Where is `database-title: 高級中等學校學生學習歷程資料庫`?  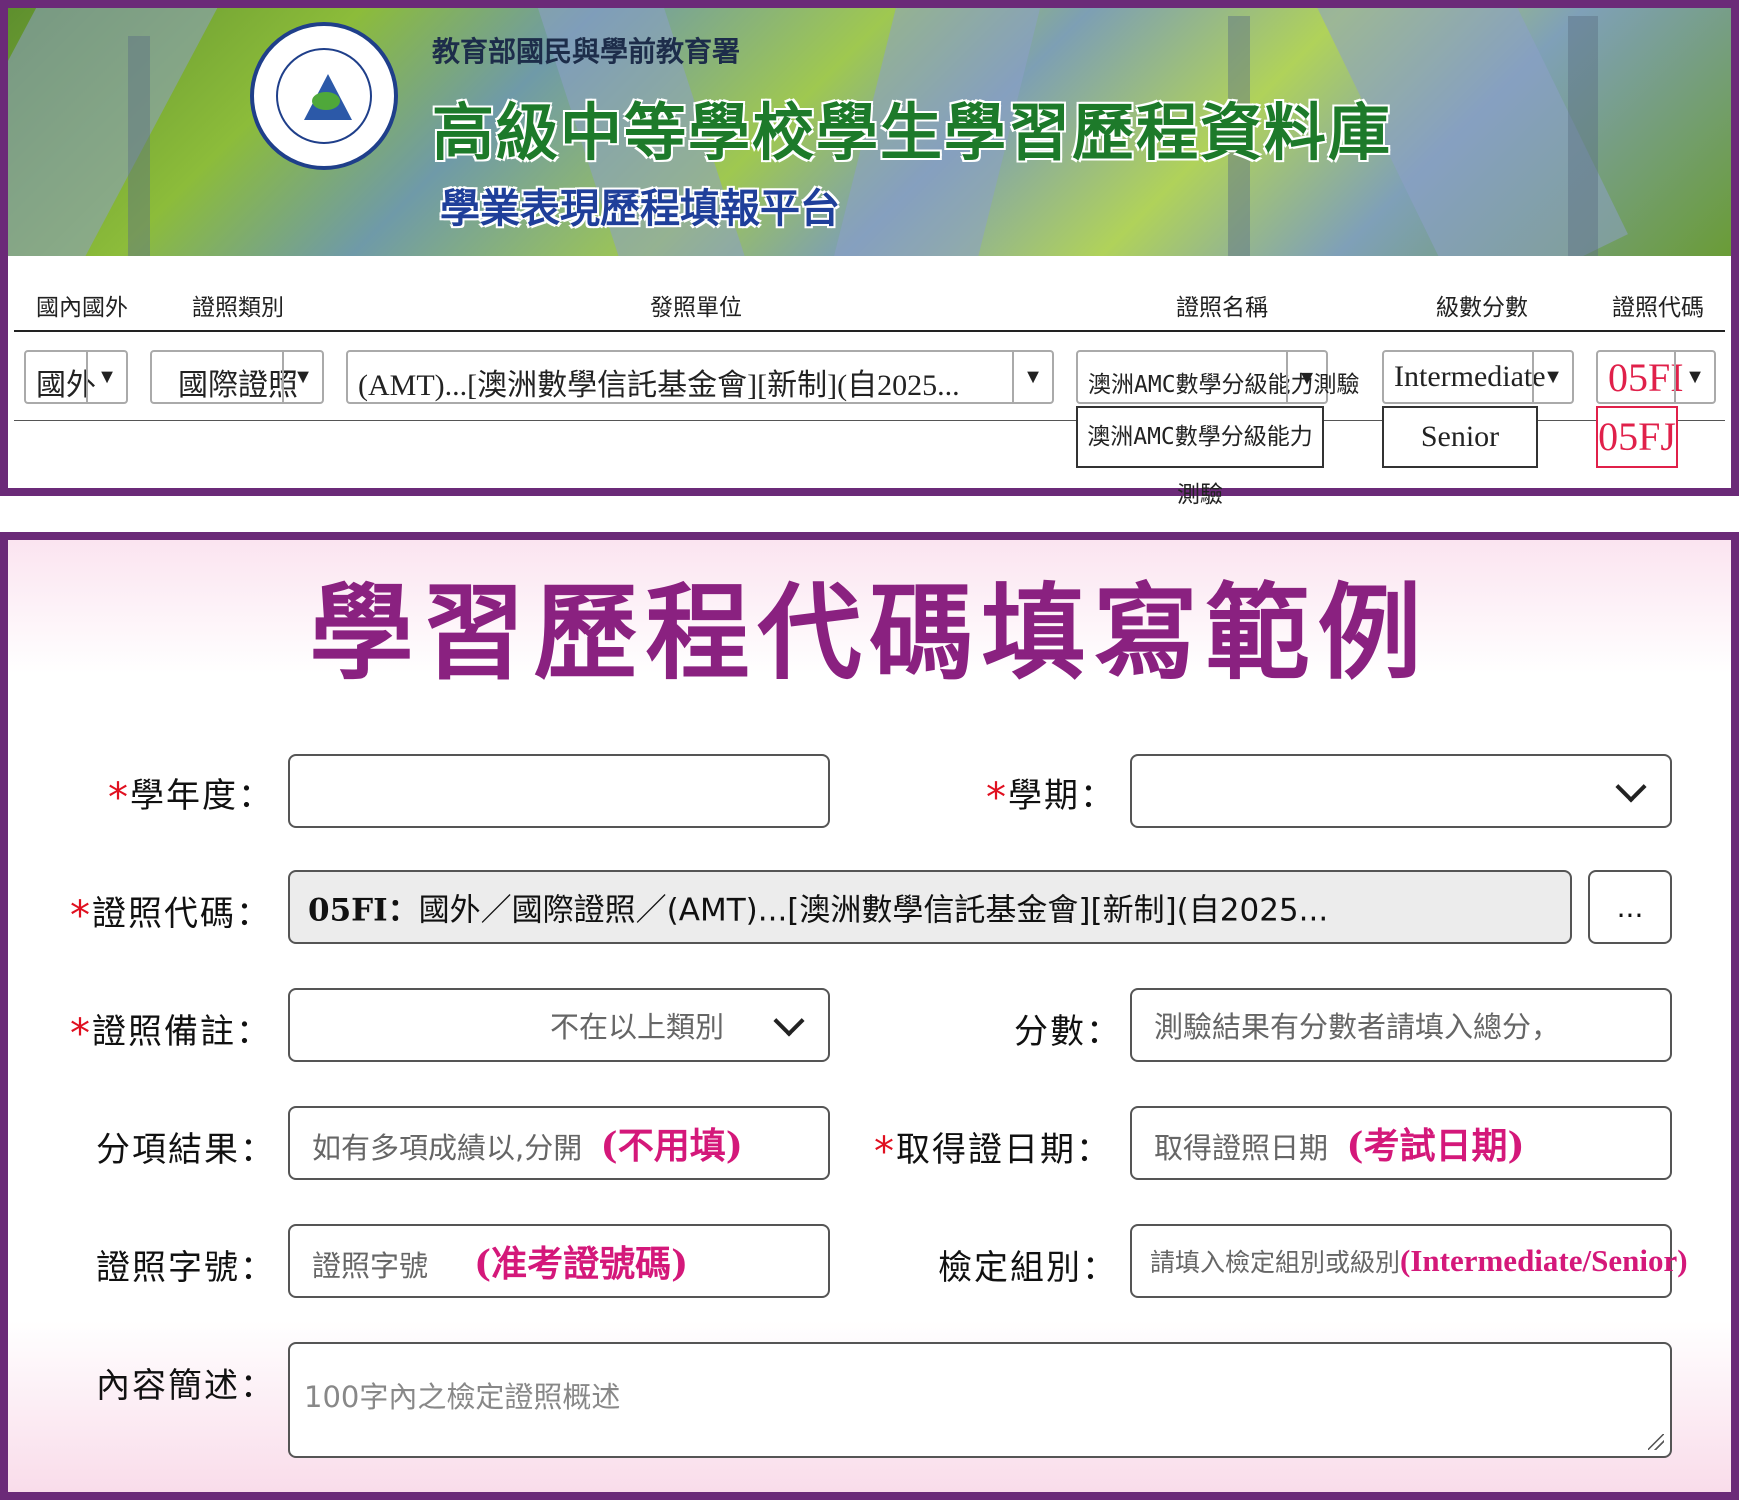
database-title: 高級中等學校學生學習歷程資料庫 is located at coordinates (912, 132).